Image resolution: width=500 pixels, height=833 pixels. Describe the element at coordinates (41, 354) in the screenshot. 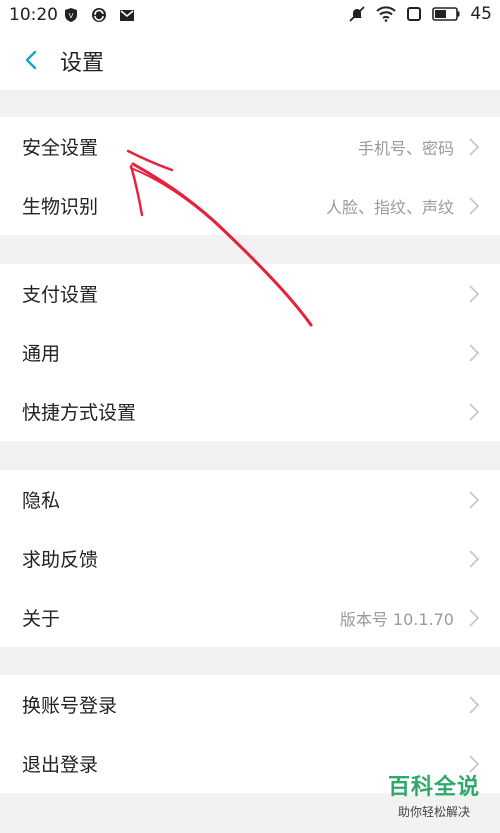

I see `row-label: 通用` at that location.